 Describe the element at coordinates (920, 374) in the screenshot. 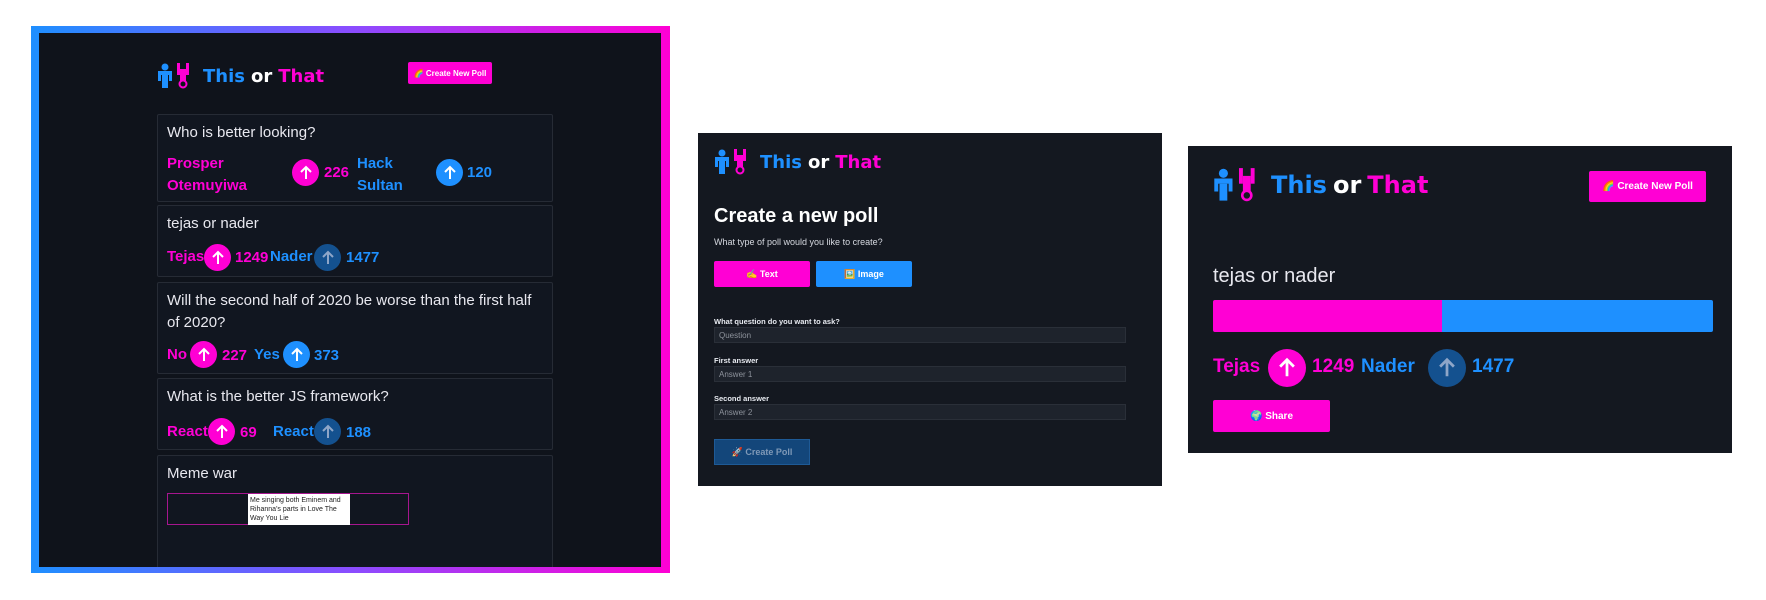

I see `first-answer-input: Answer 1` at that location.